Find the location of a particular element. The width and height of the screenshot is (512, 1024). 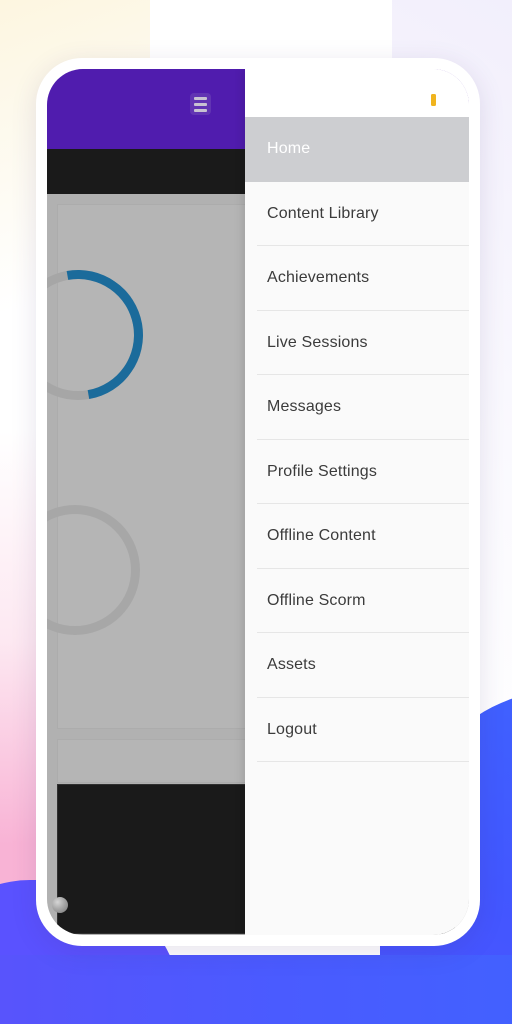

drawer-item-label: Home is located at coordinates (289, 149).